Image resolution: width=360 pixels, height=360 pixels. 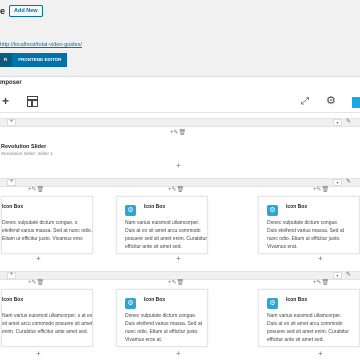 I want to click on add-new-button: Add New, so click(x=26, y=11).